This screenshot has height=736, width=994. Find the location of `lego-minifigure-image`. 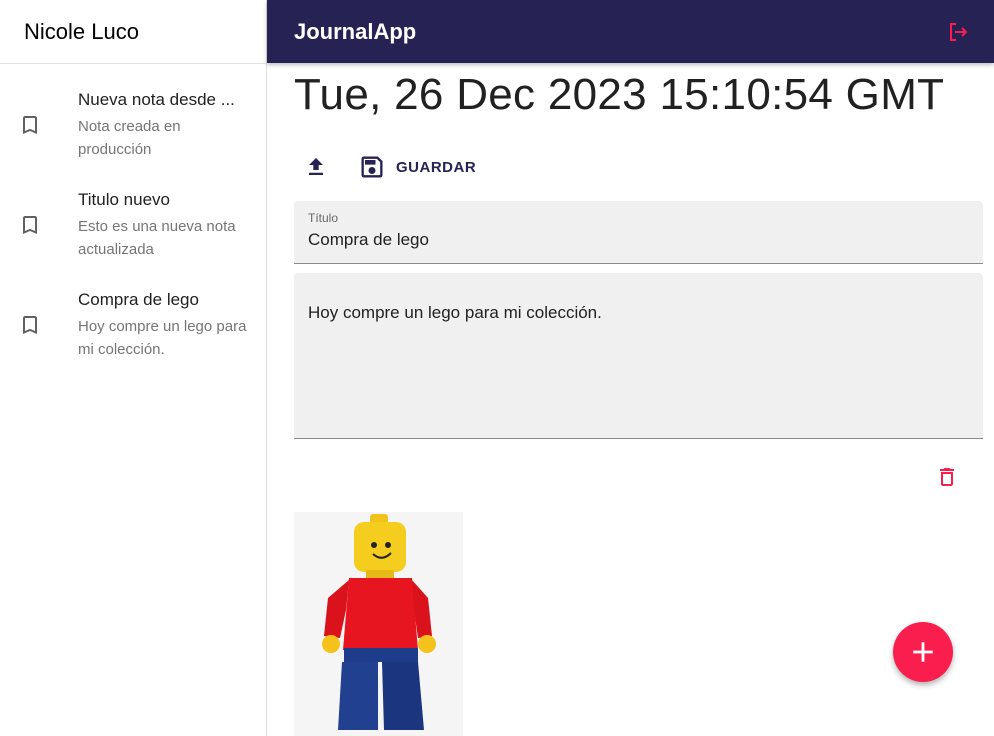

lego-minifigure-image is located at coordinates (378, 624).